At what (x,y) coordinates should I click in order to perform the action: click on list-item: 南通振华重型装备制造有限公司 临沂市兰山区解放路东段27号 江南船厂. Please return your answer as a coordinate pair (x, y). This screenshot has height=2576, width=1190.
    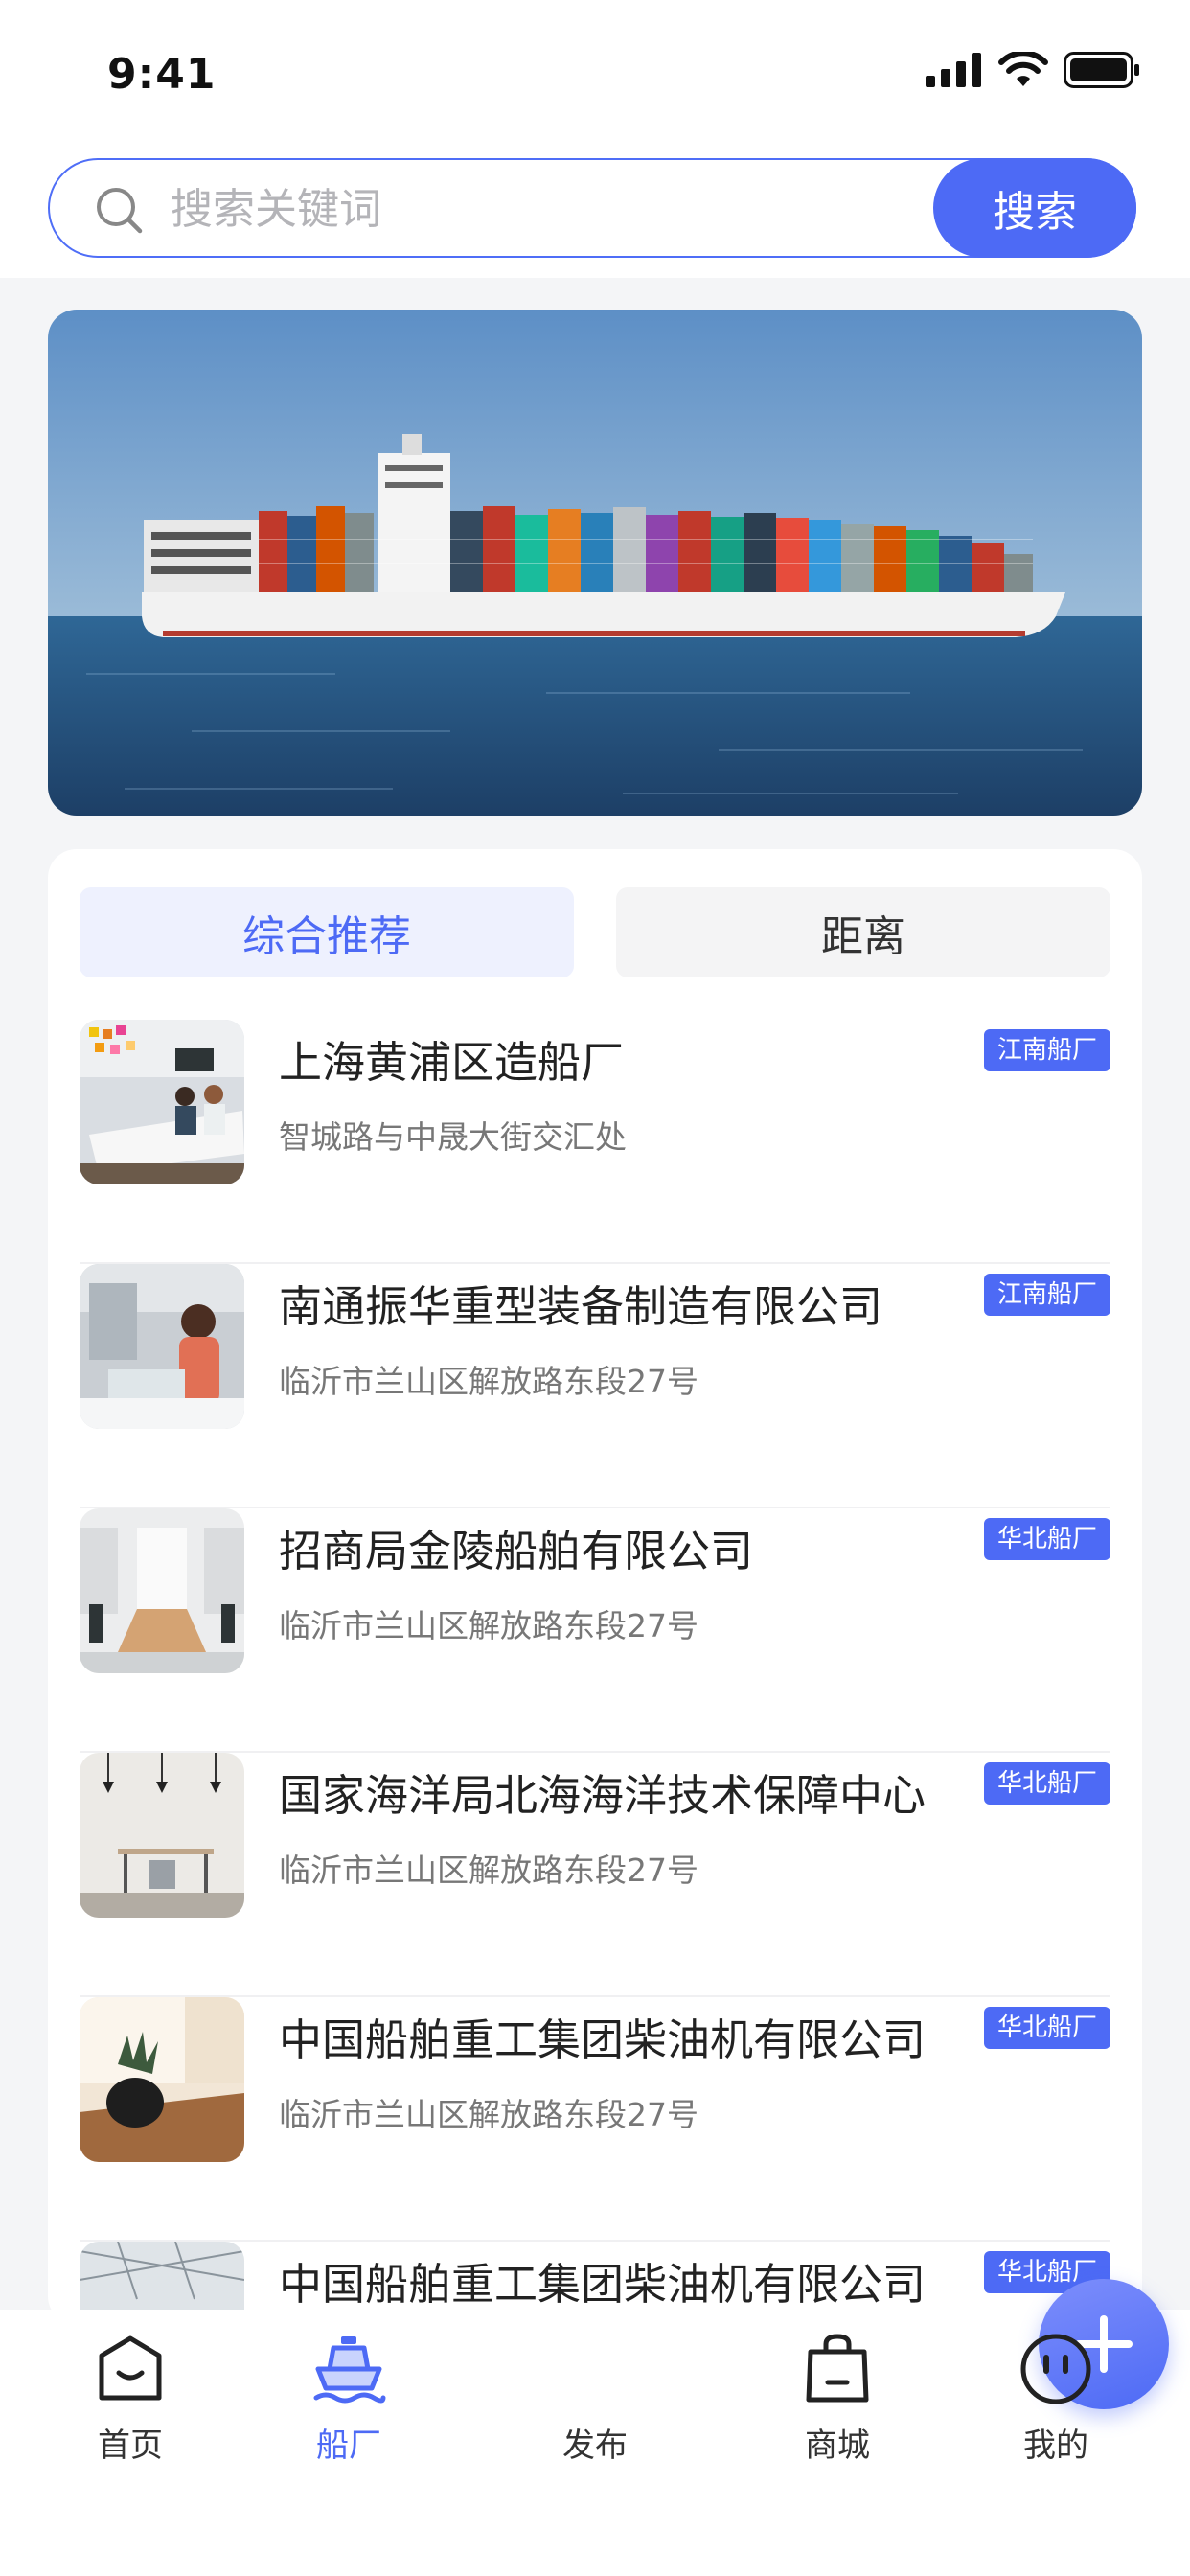
    Looking at the image, I should click on (595, 1386).